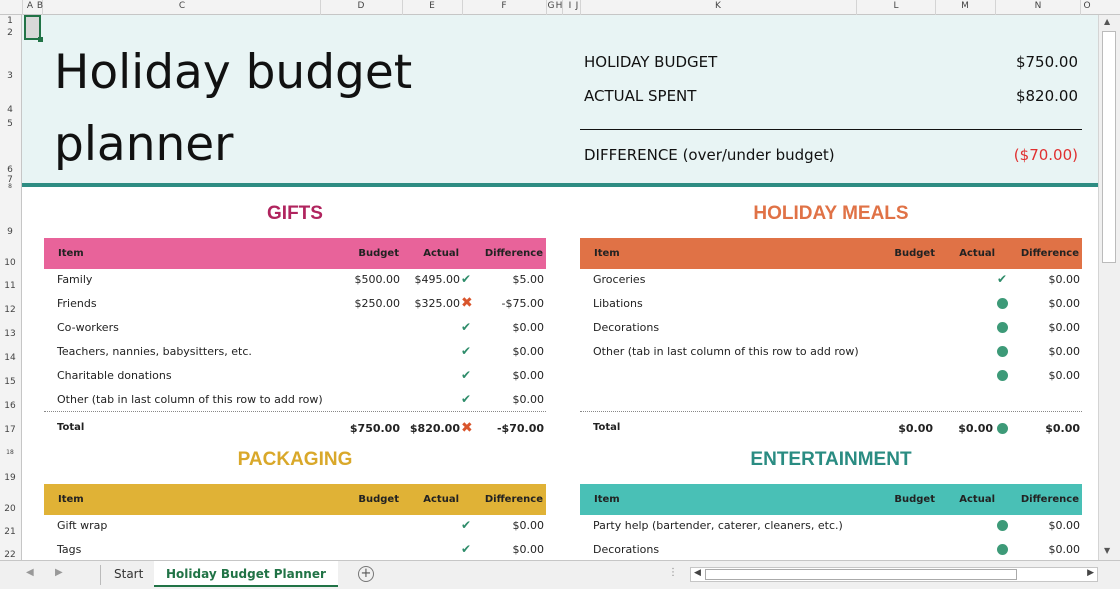 This screenshot has height=589, width=1120. Describe the element at coordinates (965, 6) in the screenshot. I see `col-m: M` at that location.